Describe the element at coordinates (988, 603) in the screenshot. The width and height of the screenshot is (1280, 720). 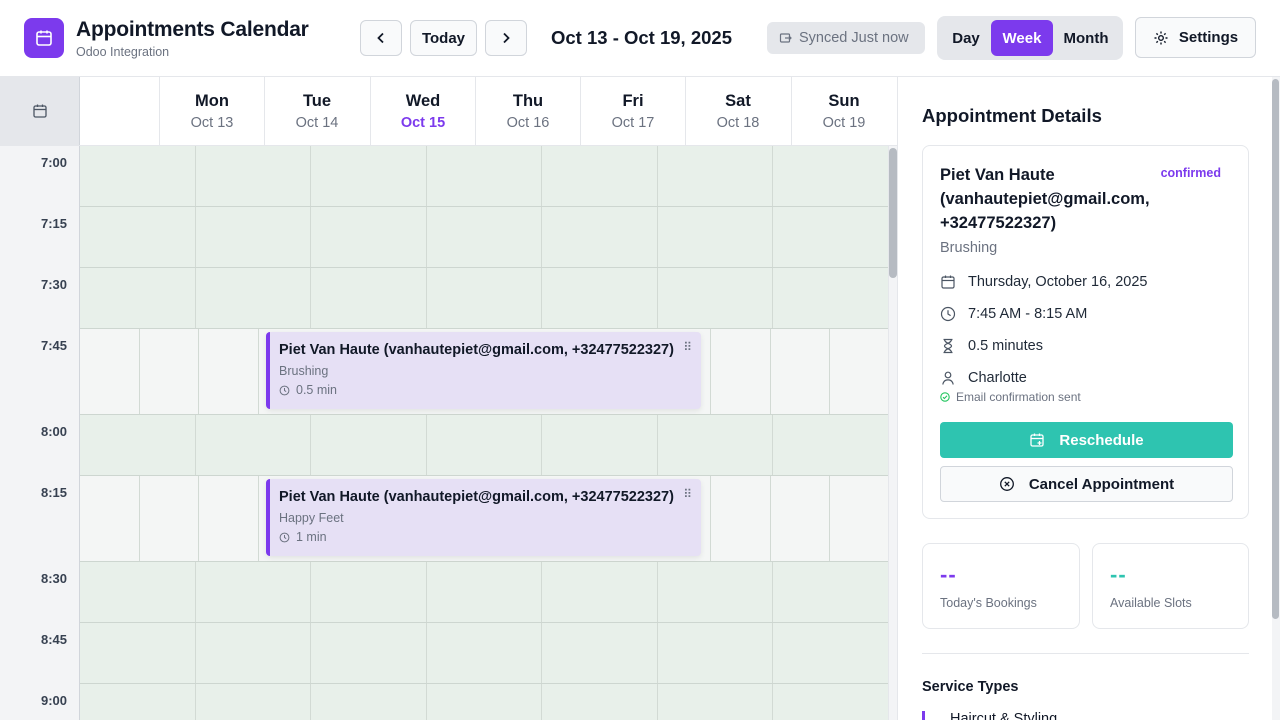
I see `todays-bookings-label: Today's Bookings` at that location.